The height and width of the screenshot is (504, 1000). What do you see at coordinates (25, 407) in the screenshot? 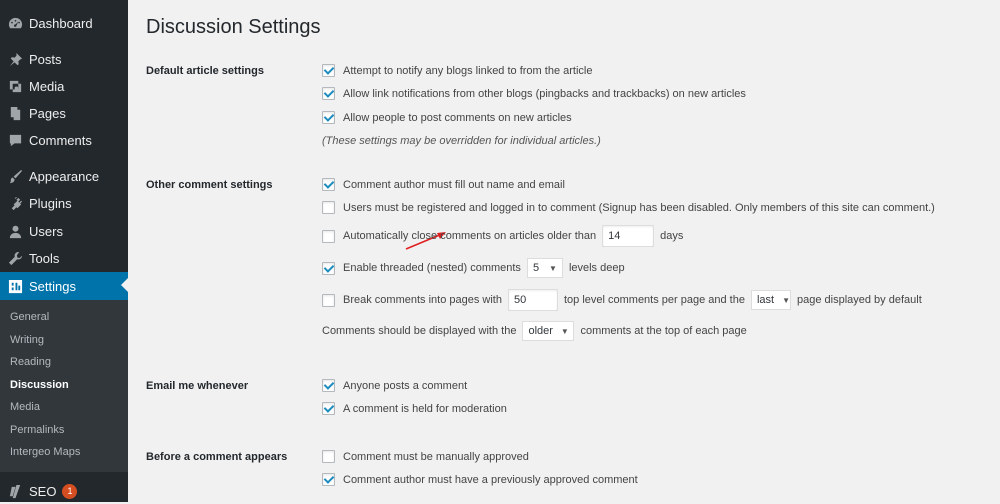
I see `submenu-item-media: Media` at bounding box center [25, 407].